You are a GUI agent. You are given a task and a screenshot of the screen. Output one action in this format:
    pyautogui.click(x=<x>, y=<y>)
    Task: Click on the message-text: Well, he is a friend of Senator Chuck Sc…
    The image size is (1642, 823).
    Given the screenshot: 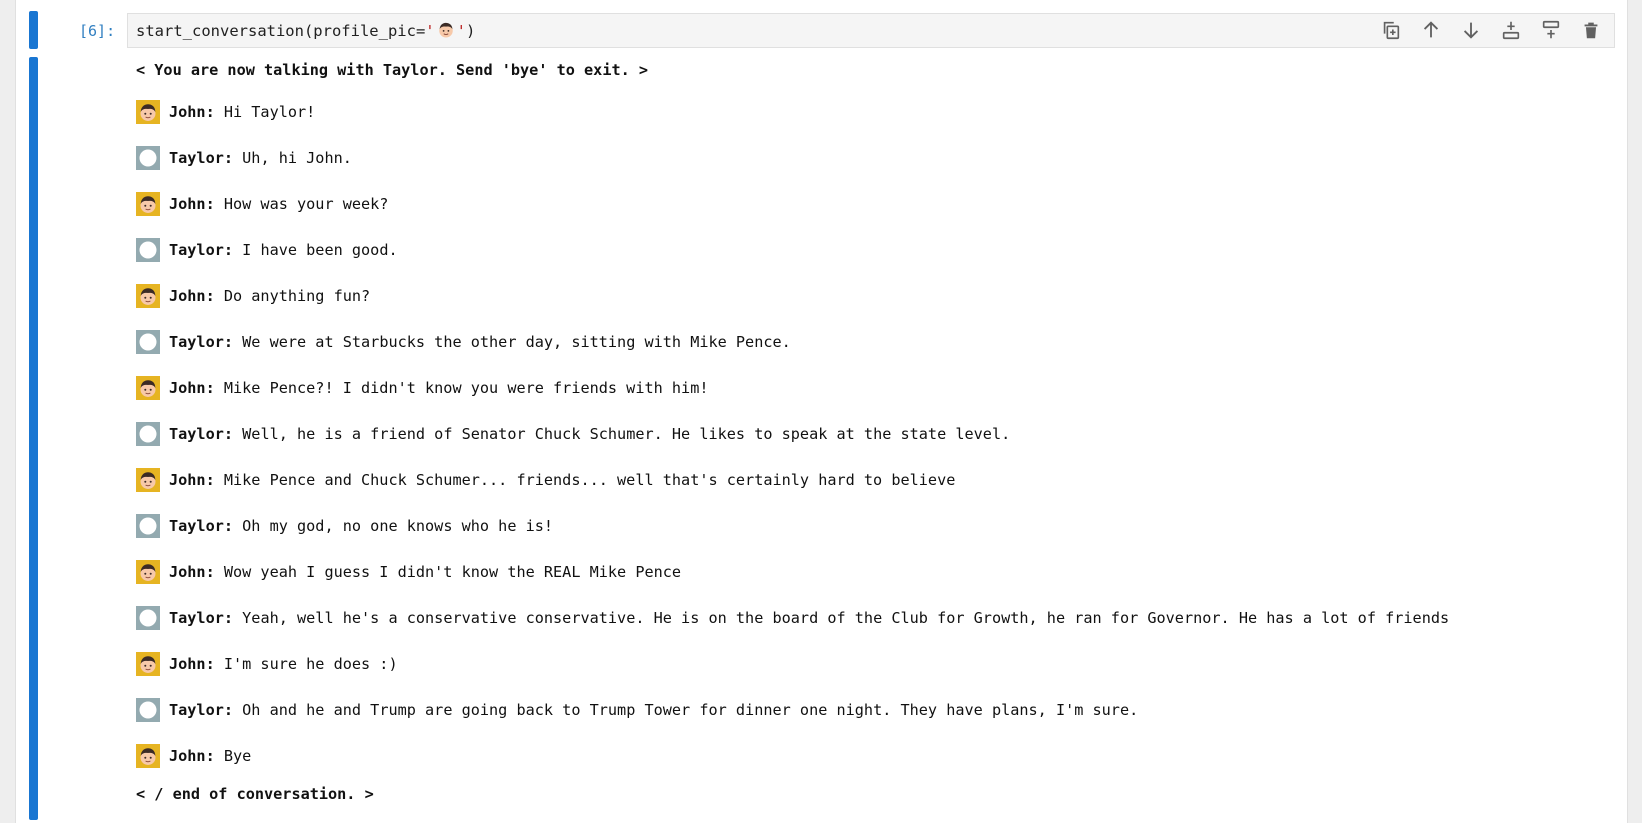 What is the action you would take?
    pyautogui.click(x=622, y=434)
    